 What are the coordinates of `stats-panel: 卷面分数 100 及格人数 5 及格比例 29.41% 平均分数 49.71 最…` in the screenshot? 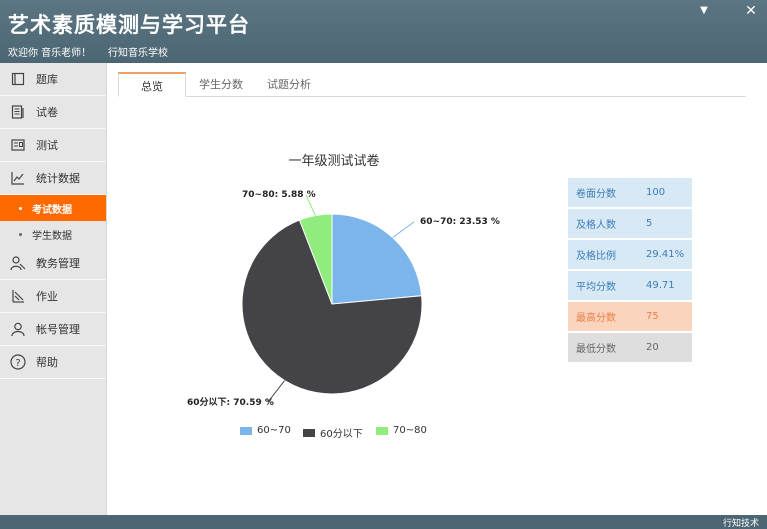 It's located at (630, 271).